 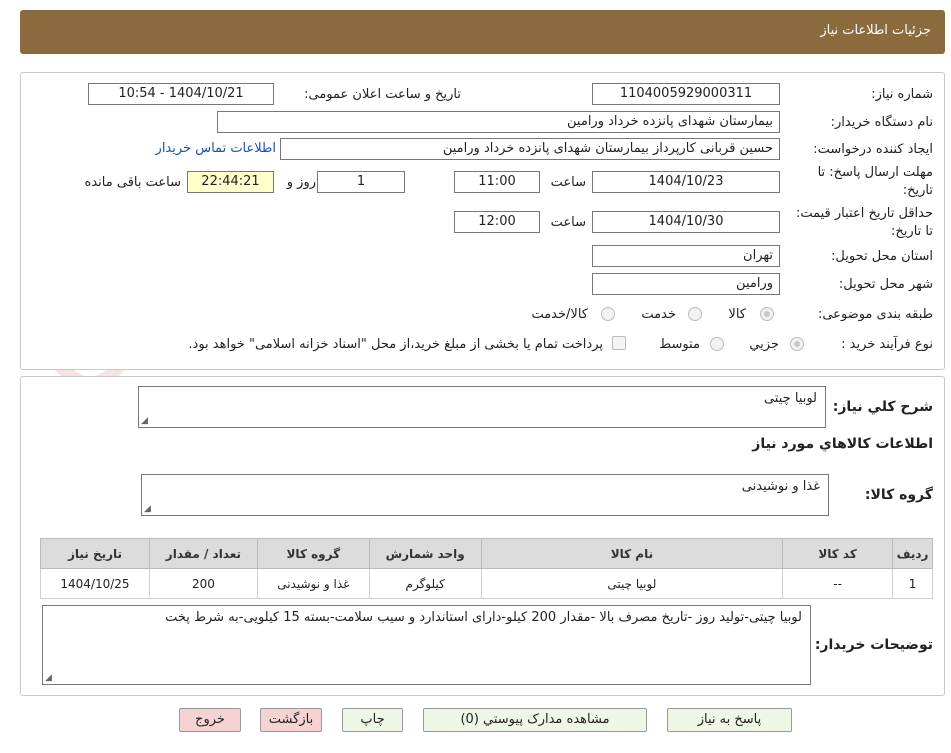 I want to click on category-both-radio, so click(x=608, y=314).